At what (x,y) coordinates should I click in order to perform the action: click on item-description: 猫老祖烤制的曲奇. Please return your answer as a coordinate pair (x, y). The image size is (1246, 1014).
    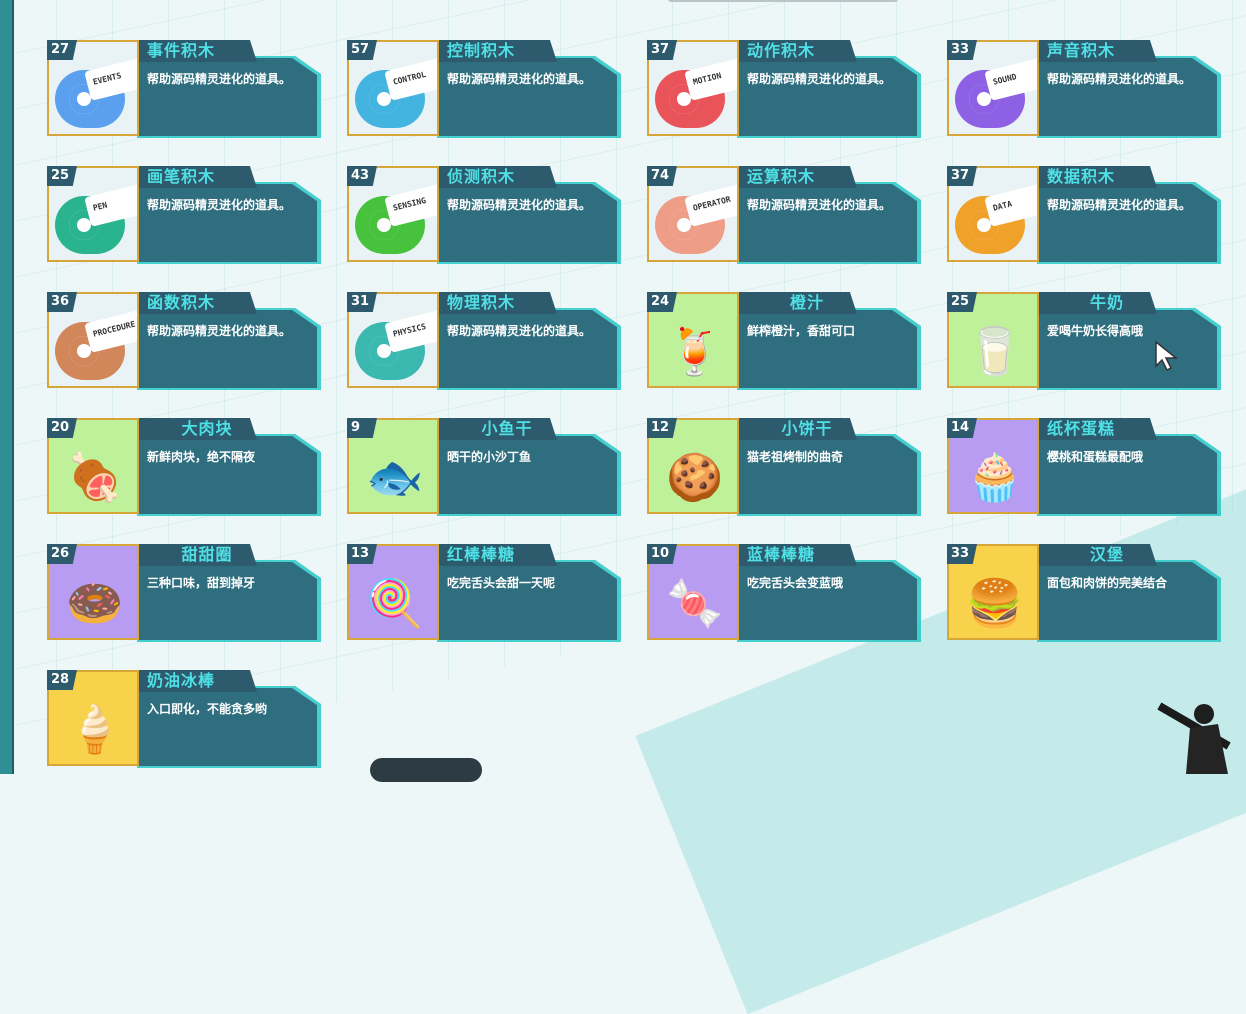
    Looking at the image, I should click on (795, 457).